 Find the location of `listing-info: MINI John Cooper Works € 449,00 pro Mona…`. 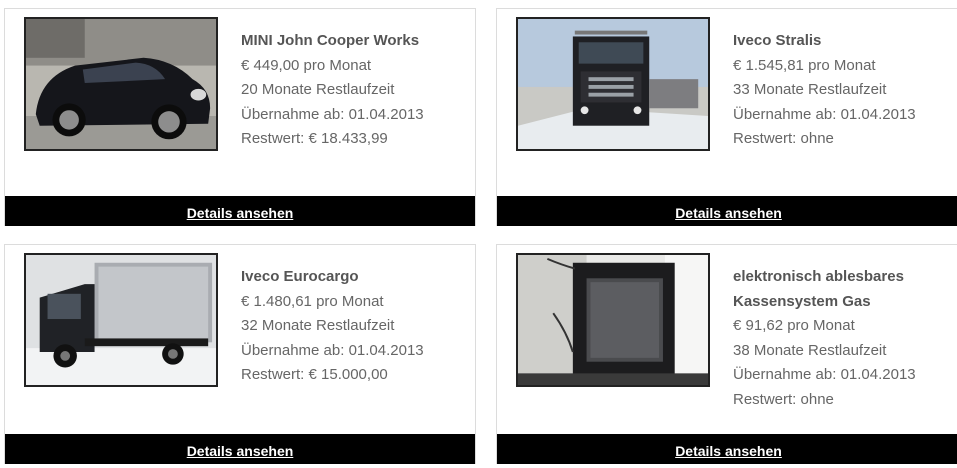

listing-info: MINI John Cooper Works € 449,00 pro Mona… is located at coordinates (356, 90).